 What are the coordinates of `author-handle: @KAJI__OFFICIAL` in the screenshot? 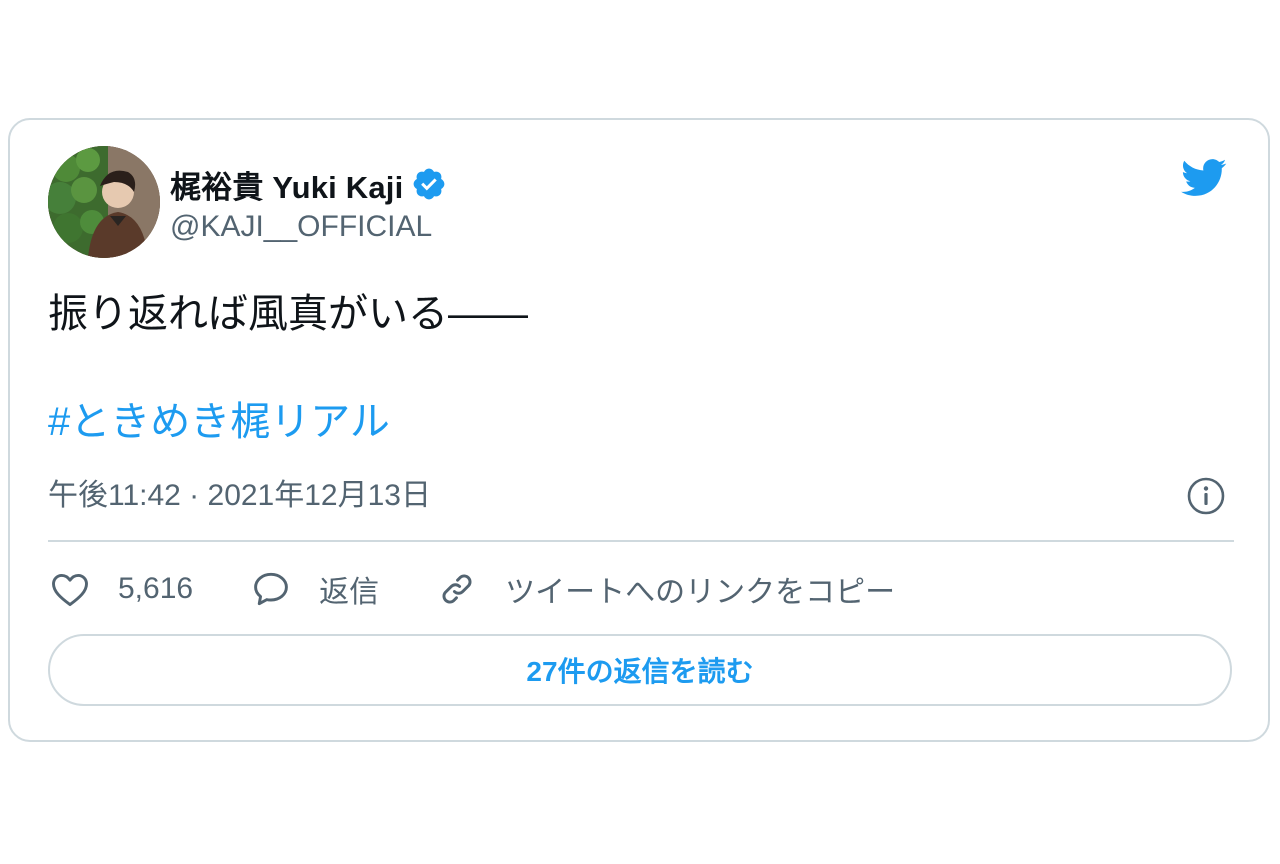 It's located at (301, 227).